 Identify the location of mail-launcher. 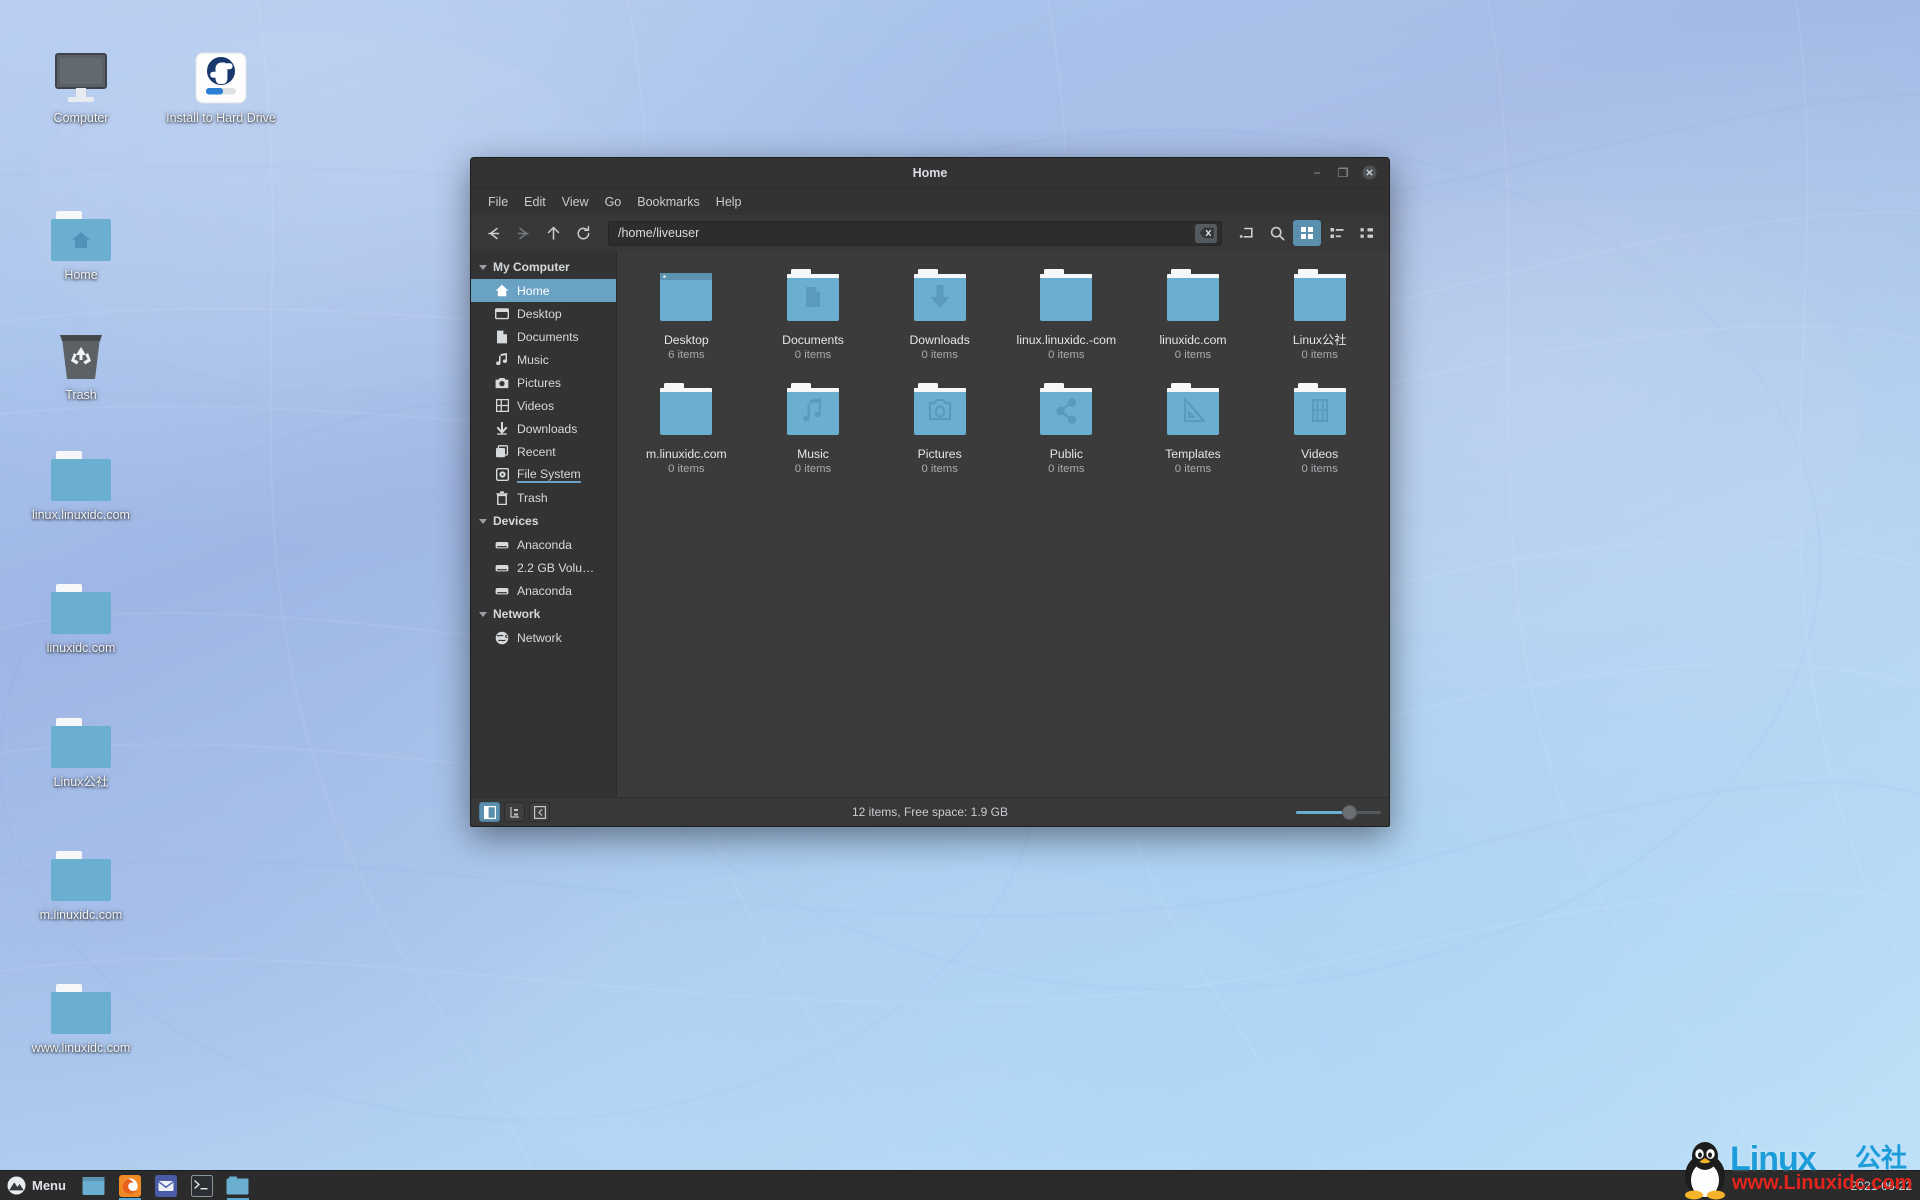
(166, 1186).